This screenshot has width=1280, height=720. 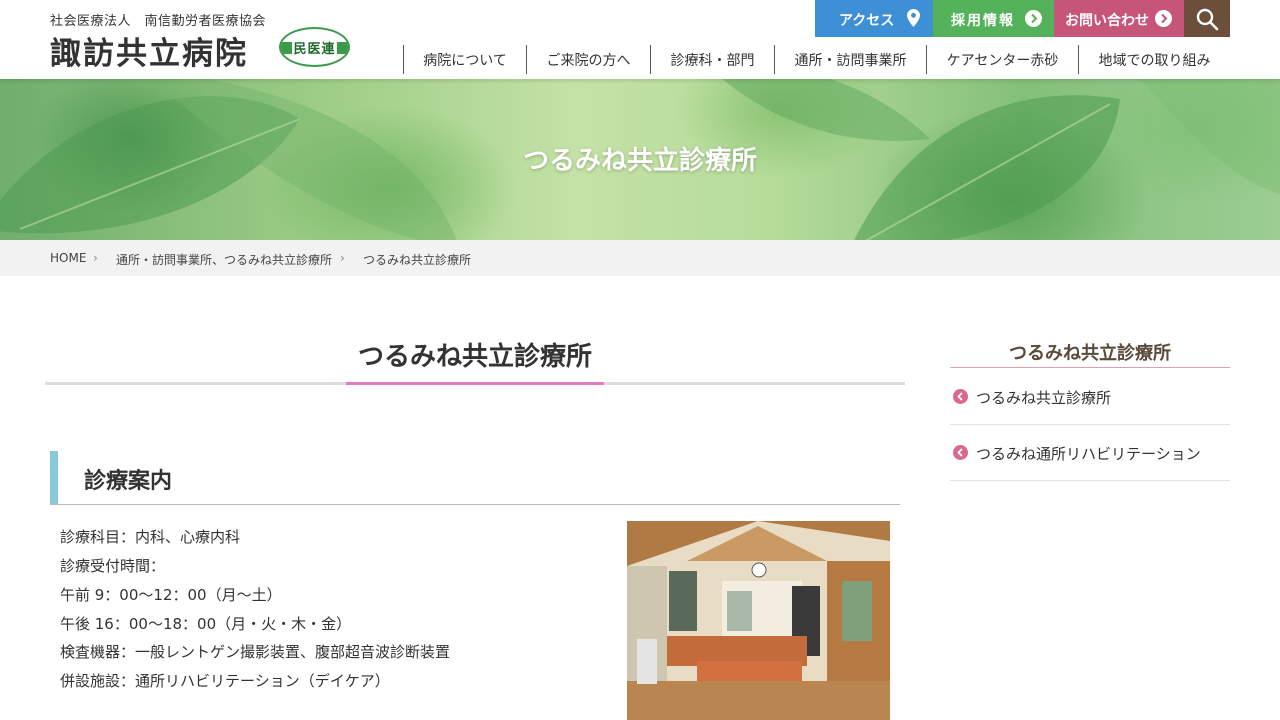 I want to click on sidebar-item-rehab: つるみね通所リハビリテーション, so click(x=1090, y=453).